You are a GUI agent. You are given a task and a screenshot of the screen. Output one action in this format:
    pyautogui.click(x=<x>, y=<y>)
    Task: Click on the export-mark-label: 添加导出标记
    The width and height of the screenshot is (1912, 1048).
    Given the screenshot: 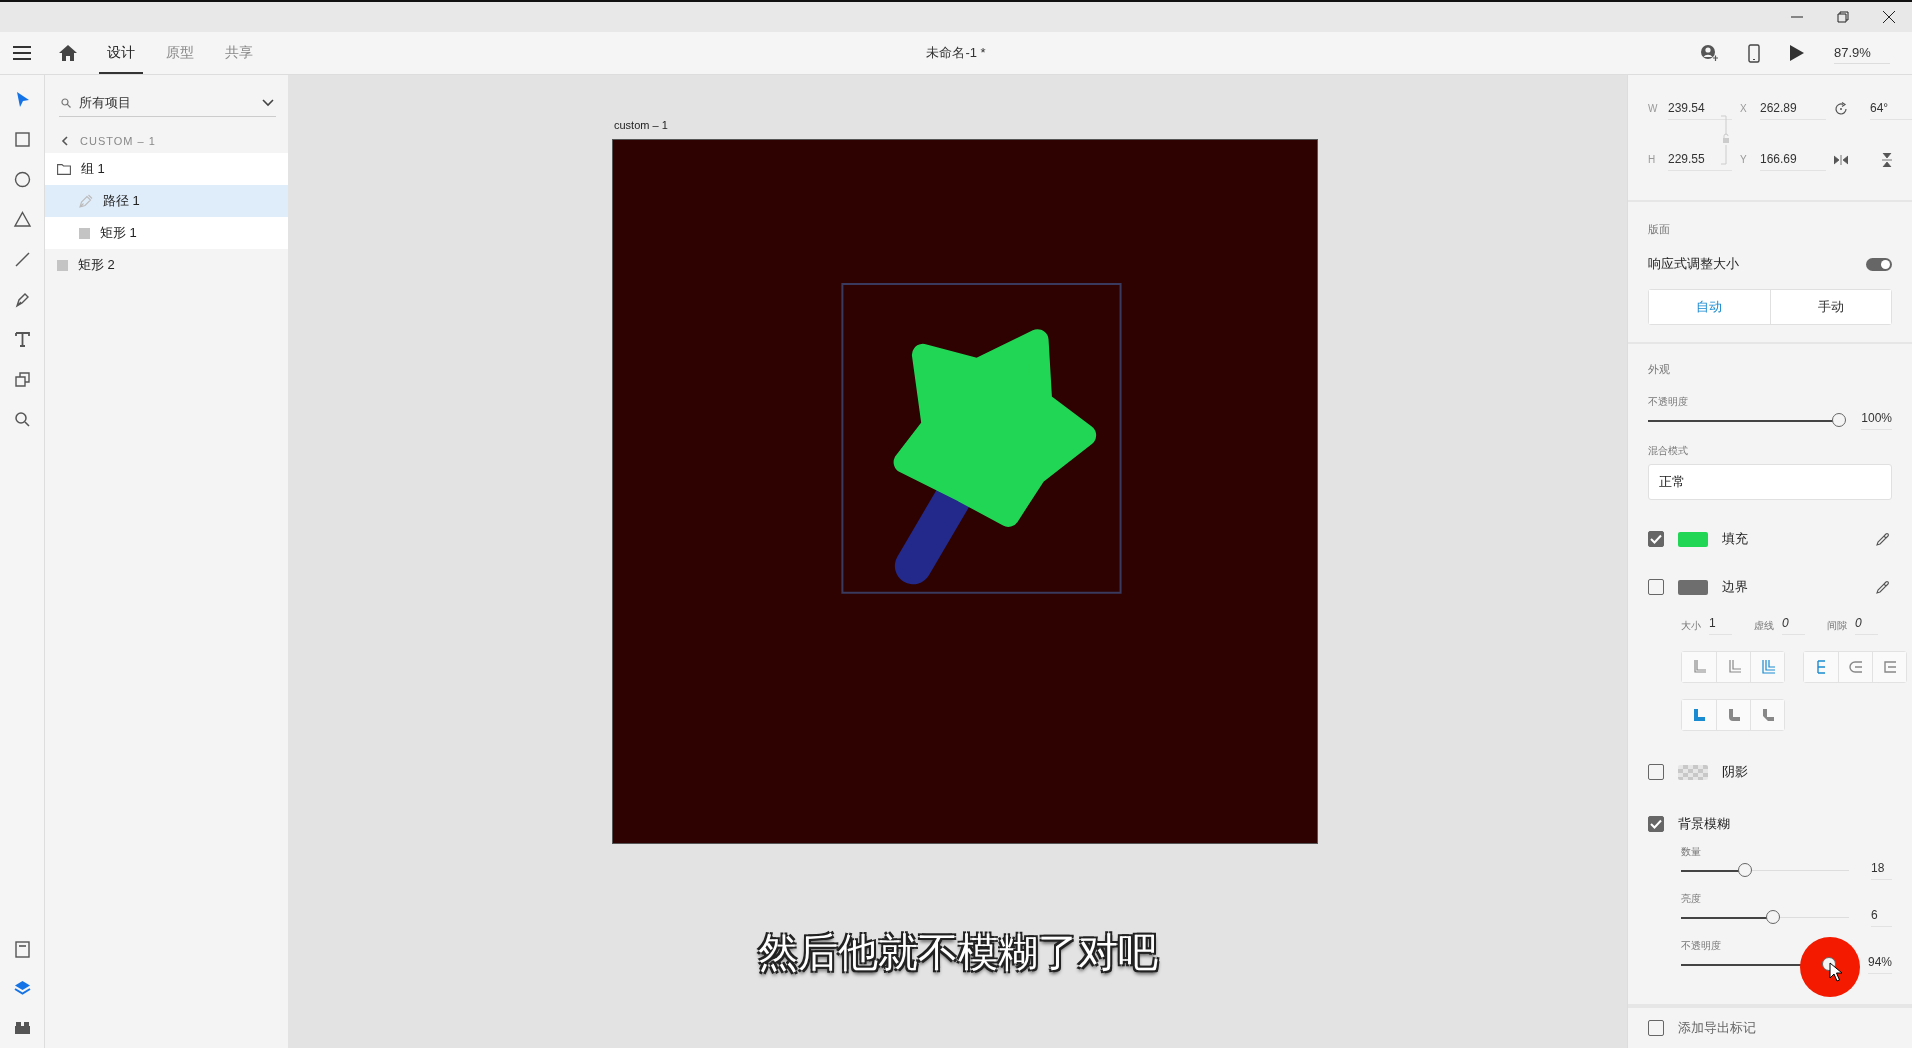 What is the action you would take?
    pyautogui.click(x=1717, y=1028)
    